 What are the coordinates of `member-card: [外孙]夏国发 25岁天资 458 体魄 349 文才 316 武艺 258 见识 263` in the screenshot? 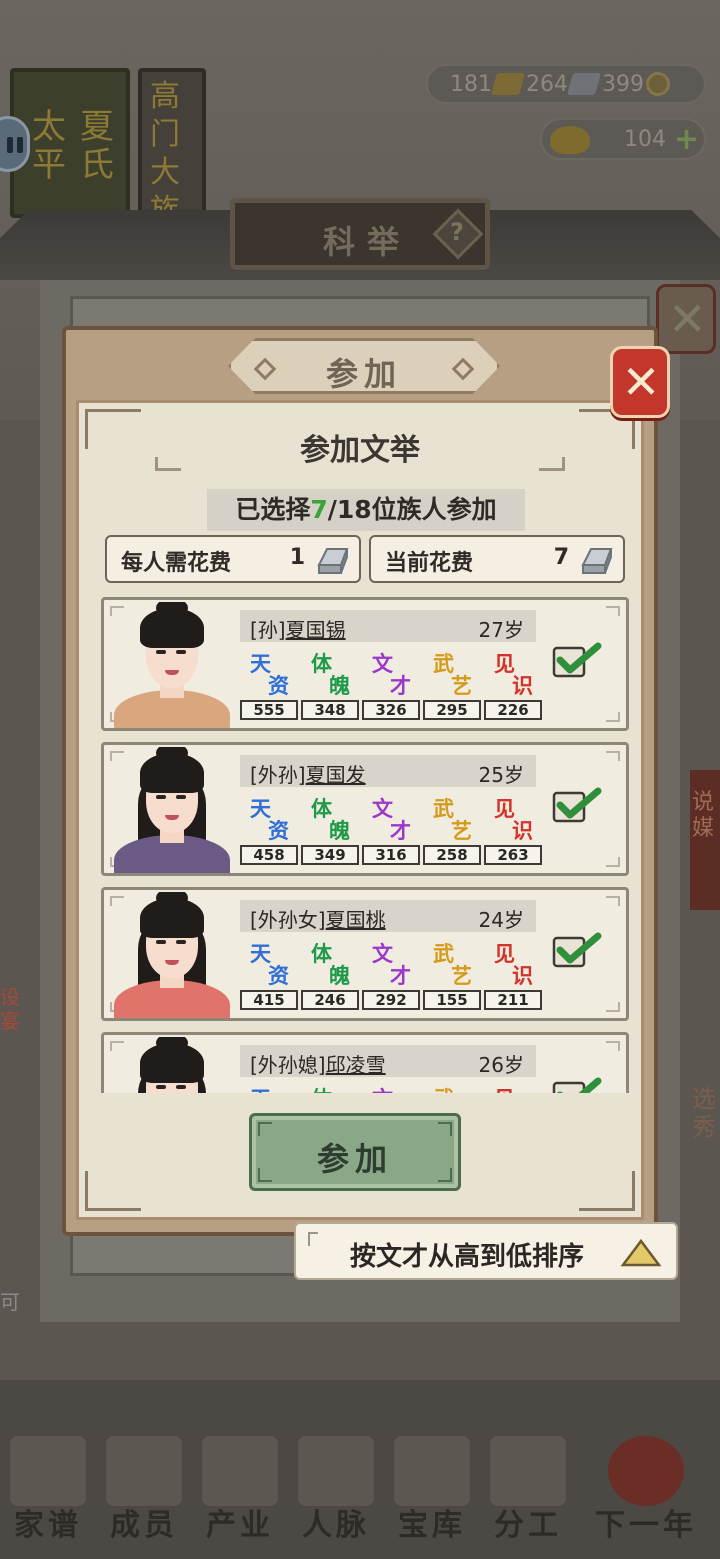 It's located at (365, 809).